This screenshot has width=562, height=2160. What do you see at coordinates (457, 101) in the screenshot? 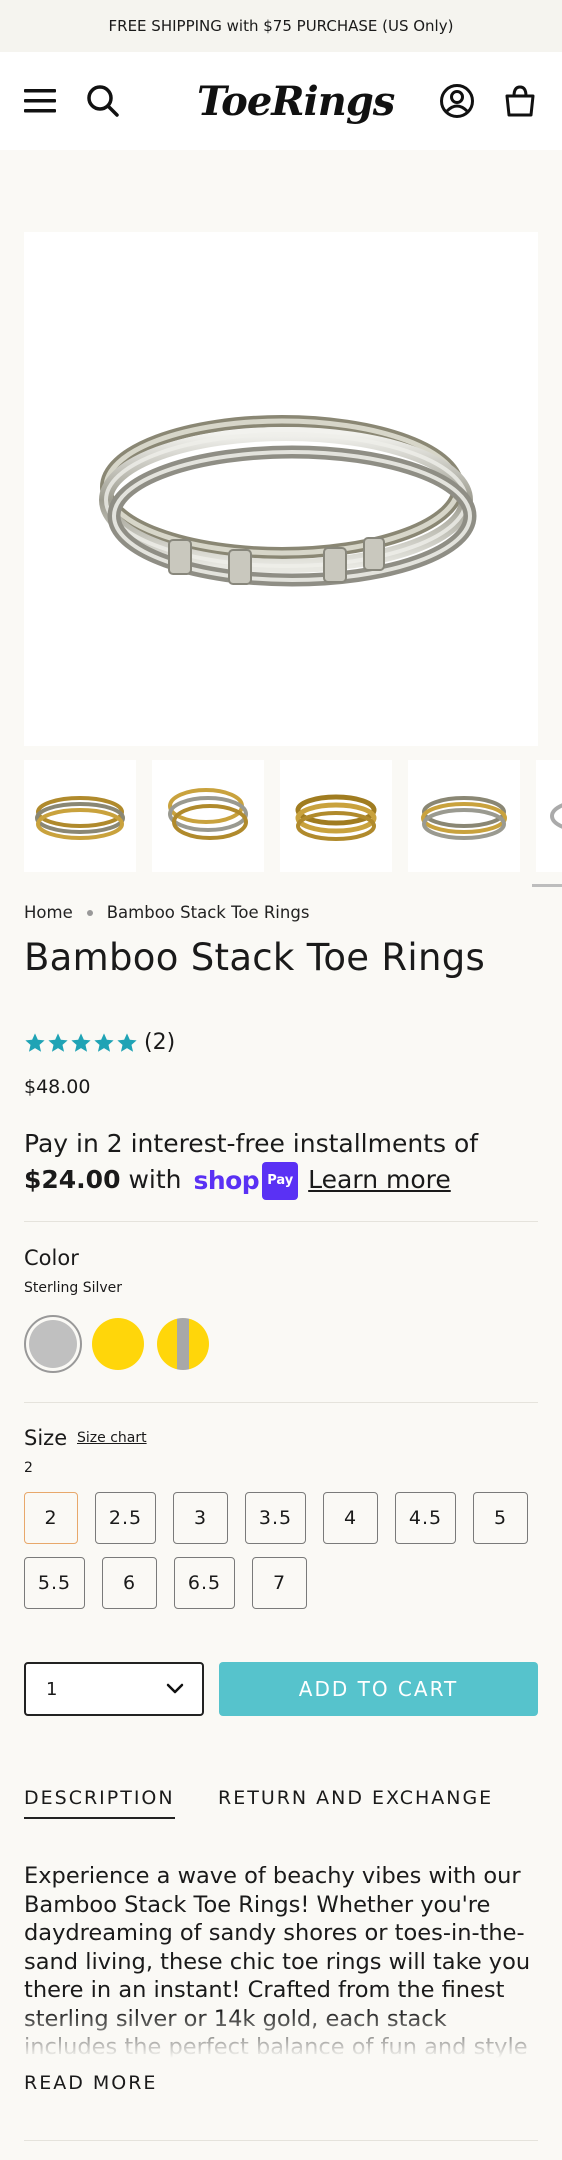
I see `account-icon` at bounding box center [457, 101].